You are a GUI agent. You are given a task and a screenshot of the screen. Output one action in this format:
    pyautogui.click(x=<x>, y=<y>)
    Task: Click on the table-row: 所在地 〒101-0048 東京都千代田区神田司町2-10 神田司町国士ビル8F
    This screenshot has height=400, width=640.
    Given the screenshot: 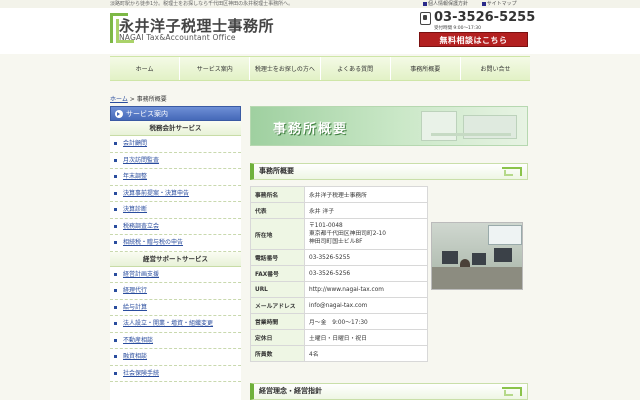 What is the action you would take?
    pyautogui.click(x=339, y=234)
    